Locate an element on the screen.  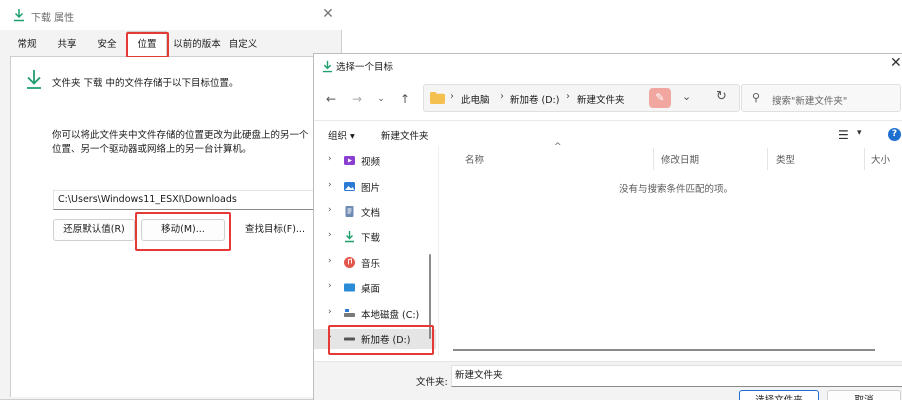
nav-item-label: 视频 is located at coordinates (371, 162).